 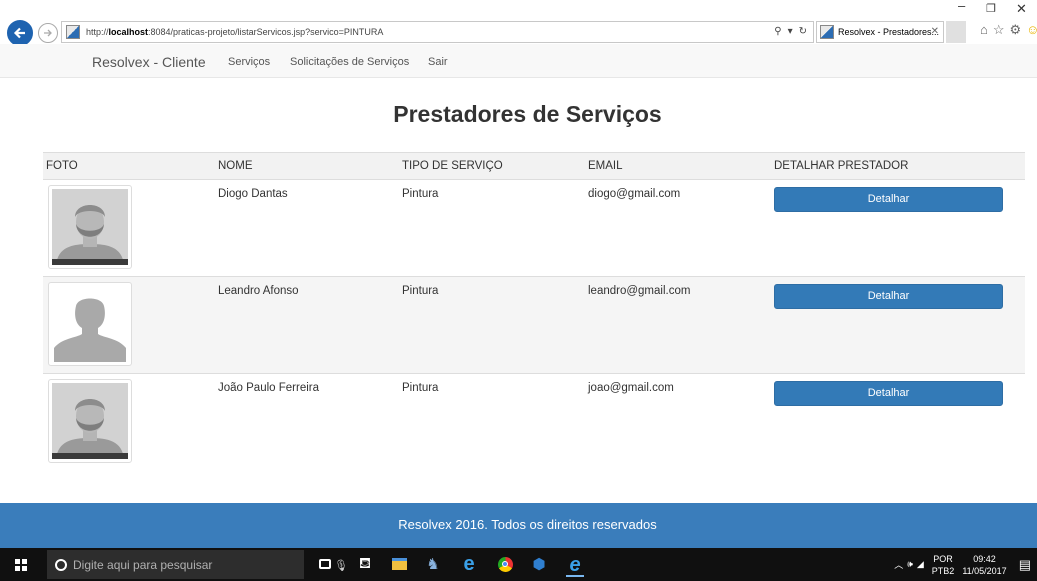 What do you see at coordinates (399, 564) in the screenshot?
I see `file-explorer-icon` at bounding box center [399, 564].